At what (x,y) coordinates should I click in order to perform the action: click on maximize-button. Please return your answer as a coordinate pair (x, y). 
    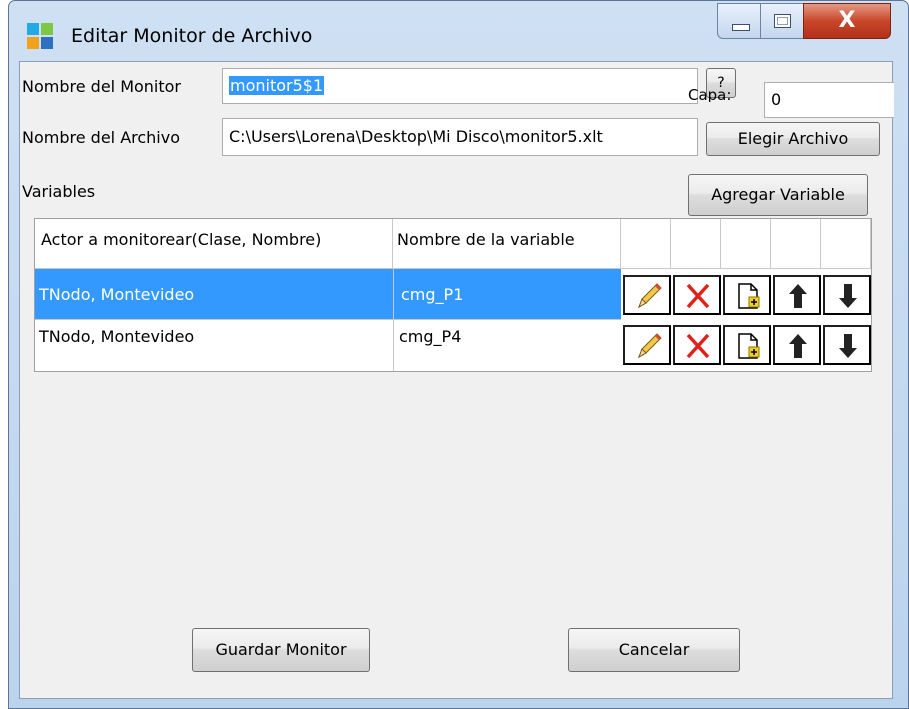
    Looking at the image, I should click on (782, 21).